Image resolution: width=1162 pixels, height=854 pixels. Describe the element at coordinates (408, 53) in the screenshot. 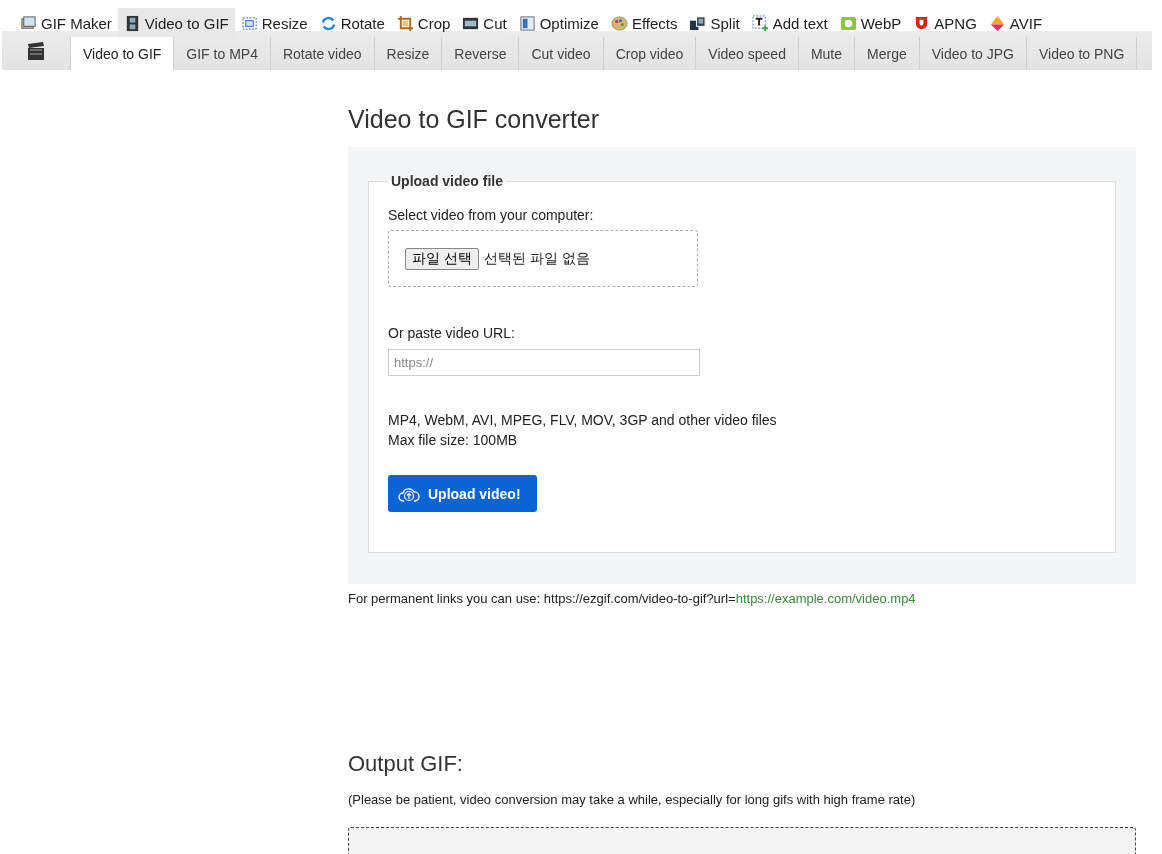

I see `sub-tab: Resize` at that location.